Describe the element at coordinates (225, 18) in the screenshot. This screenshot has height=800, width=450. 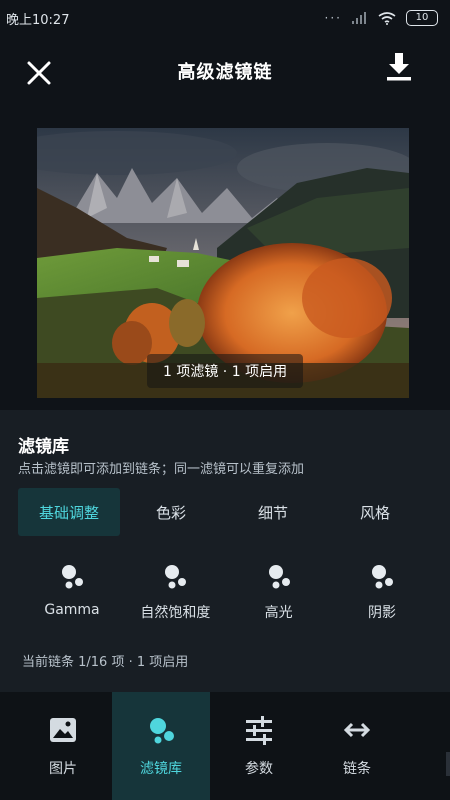
I see `status-bar: 晚上10:27 ··· 10` at that location.